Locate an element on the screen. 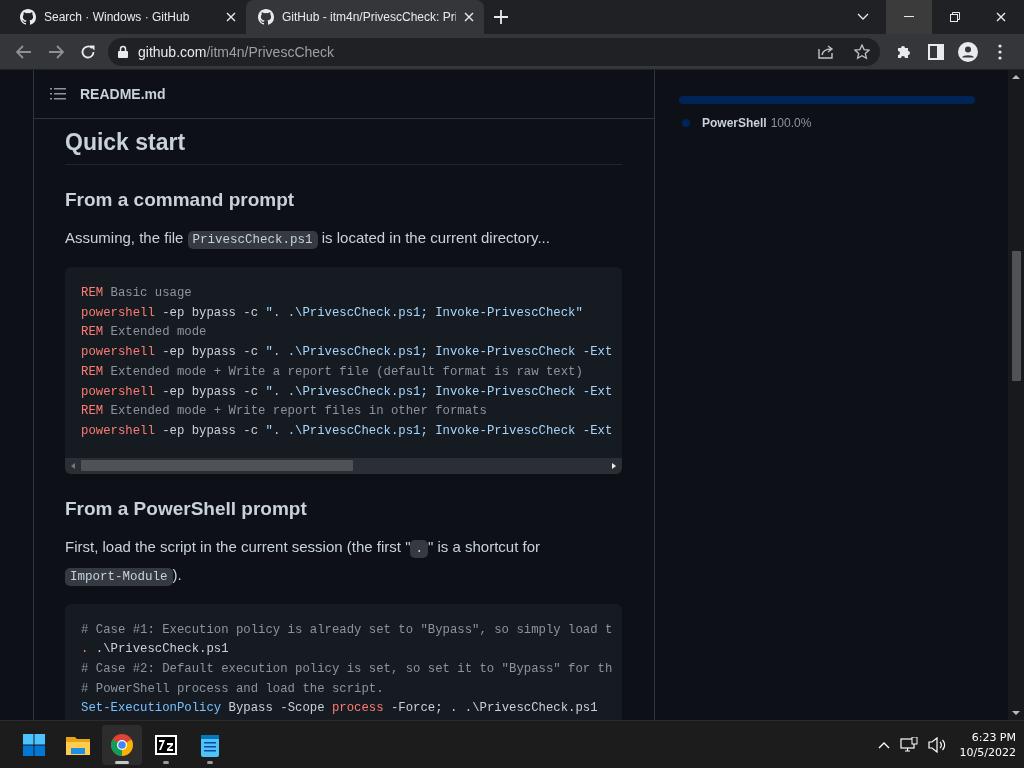  code-line: Set-ExecutionPolicy Bypass -Scope process -Force; . .\PrivescCheck.ps1 is located at coordinates (339, 709).